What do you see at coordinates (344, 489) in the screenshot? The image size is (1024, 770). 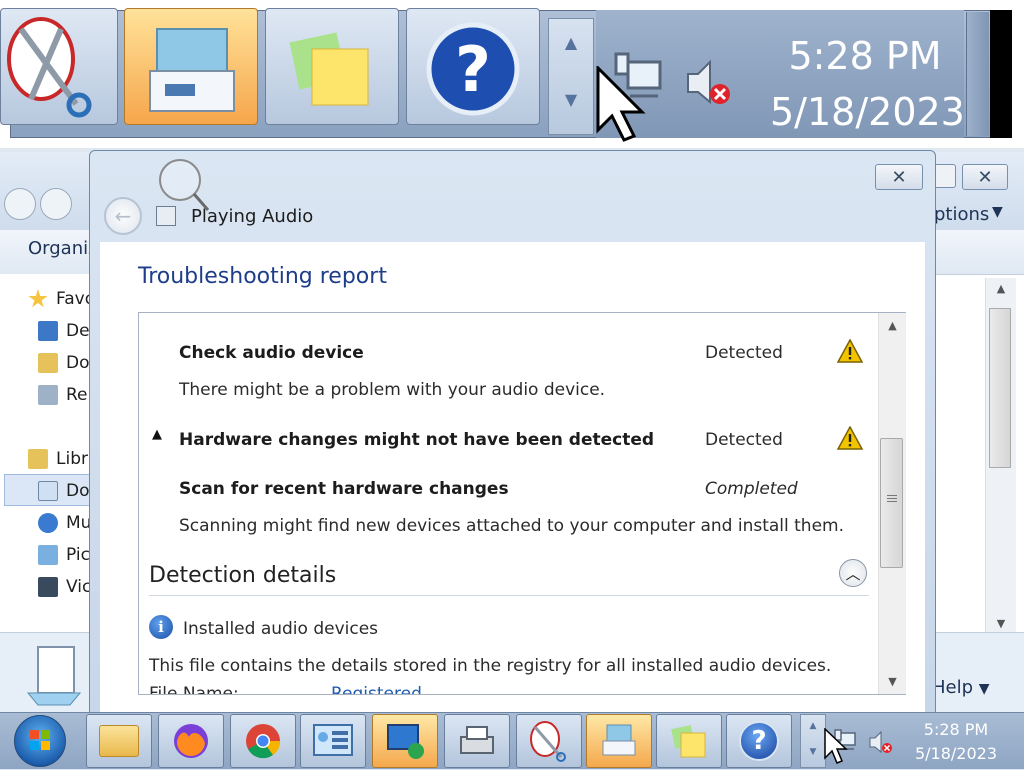 I see `row-scan-title: Scan for recent hardware changes` at bounding box center [344, 489].